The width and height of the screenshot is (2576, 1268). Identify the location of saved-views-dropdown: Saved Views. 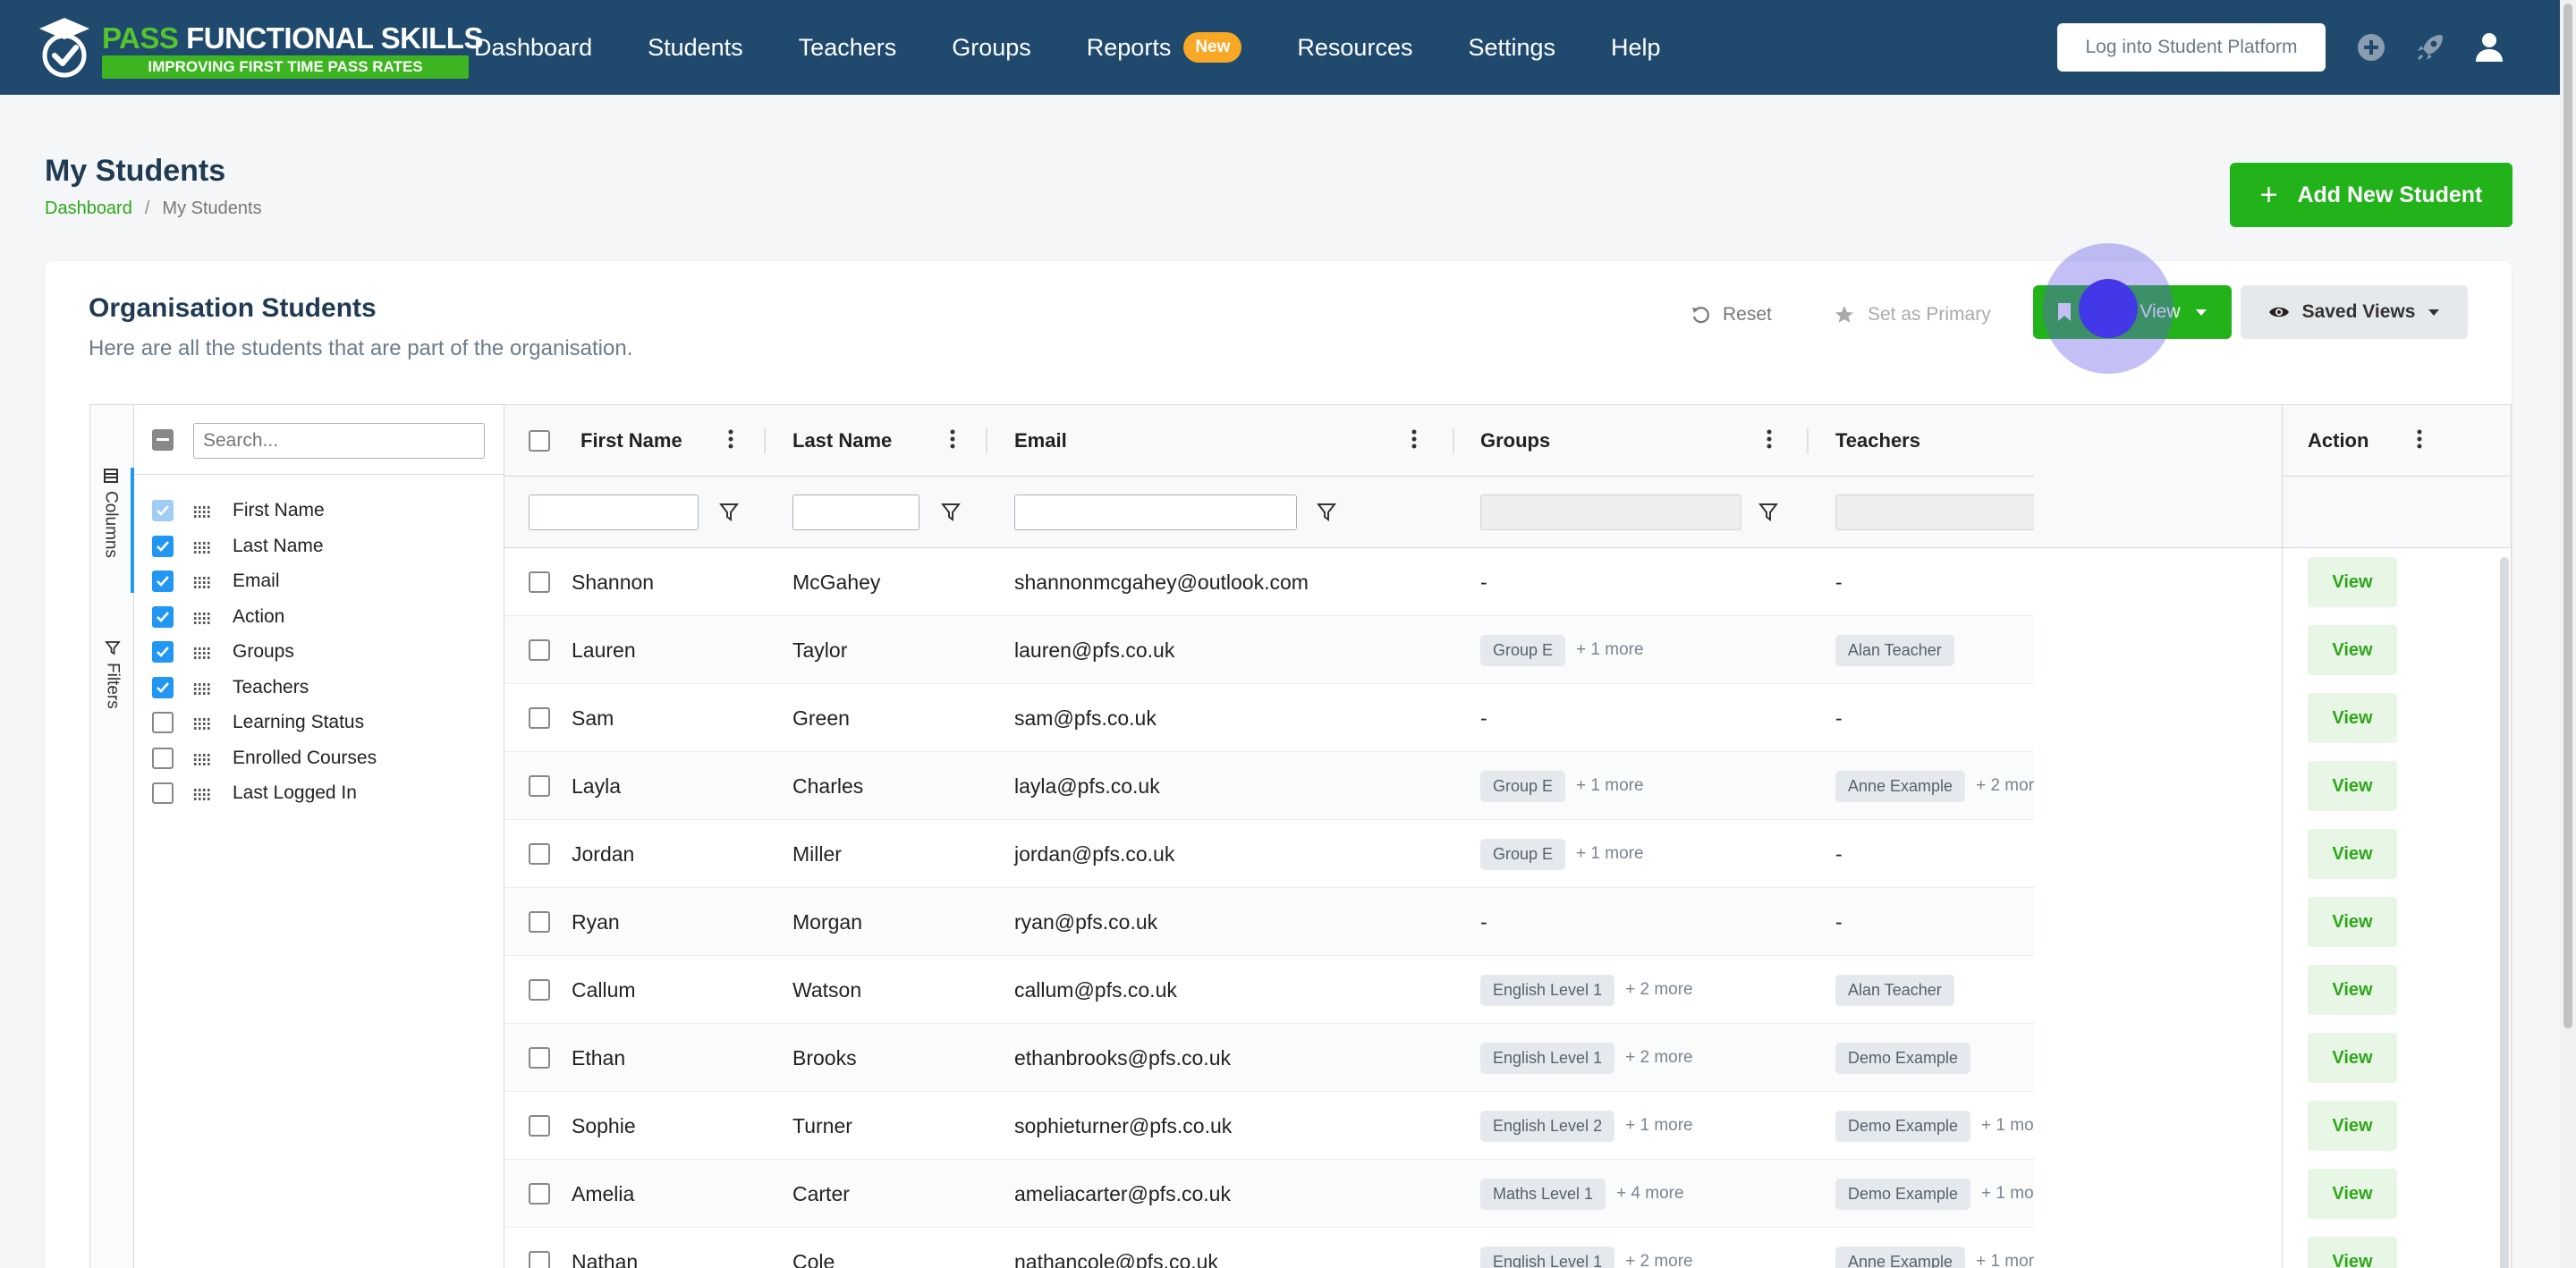
(2354, 312).